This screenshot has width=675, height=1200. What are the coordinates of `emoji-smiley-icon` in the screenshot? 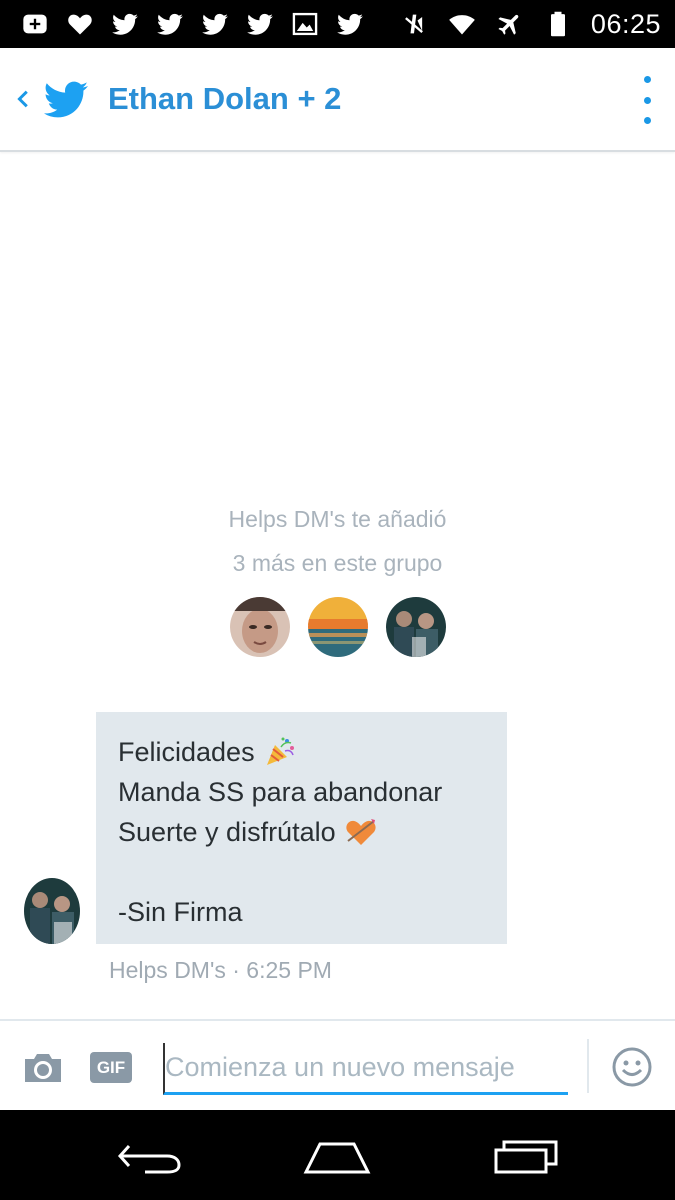 It's located at (632, 1067).